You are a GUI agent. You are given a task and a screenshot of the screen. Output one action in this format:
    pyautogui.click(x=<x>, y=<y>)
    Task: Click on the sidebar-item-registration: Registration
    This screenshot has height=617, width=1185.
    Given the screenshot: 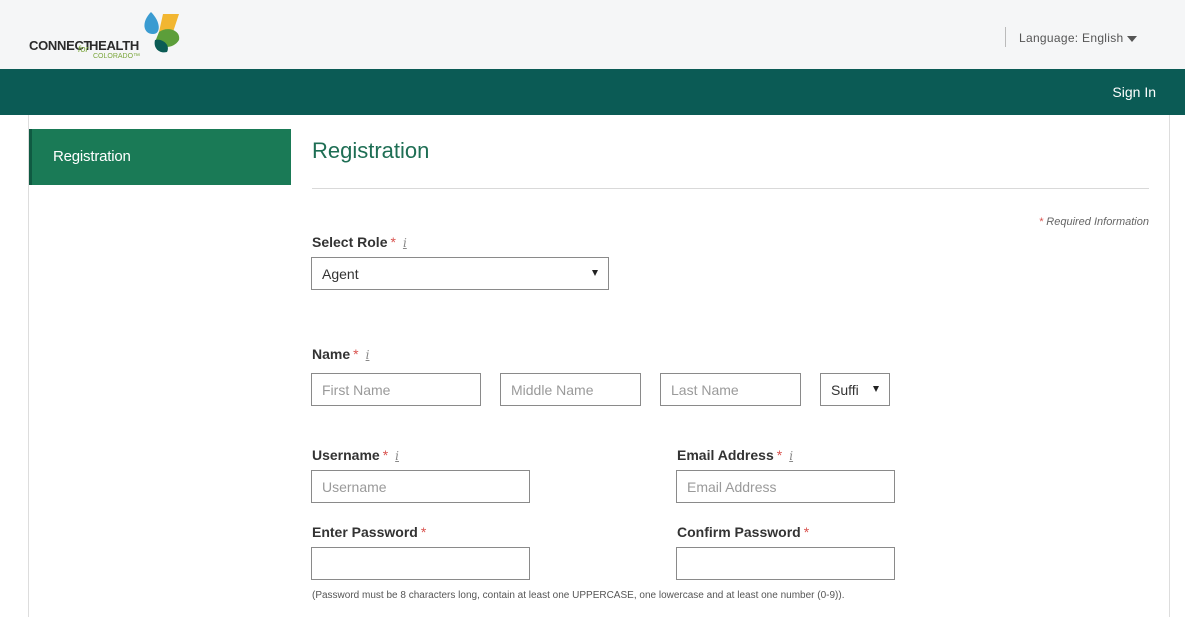 What is the action you would take?
    pyautogui.click(x=160, y=157)
    